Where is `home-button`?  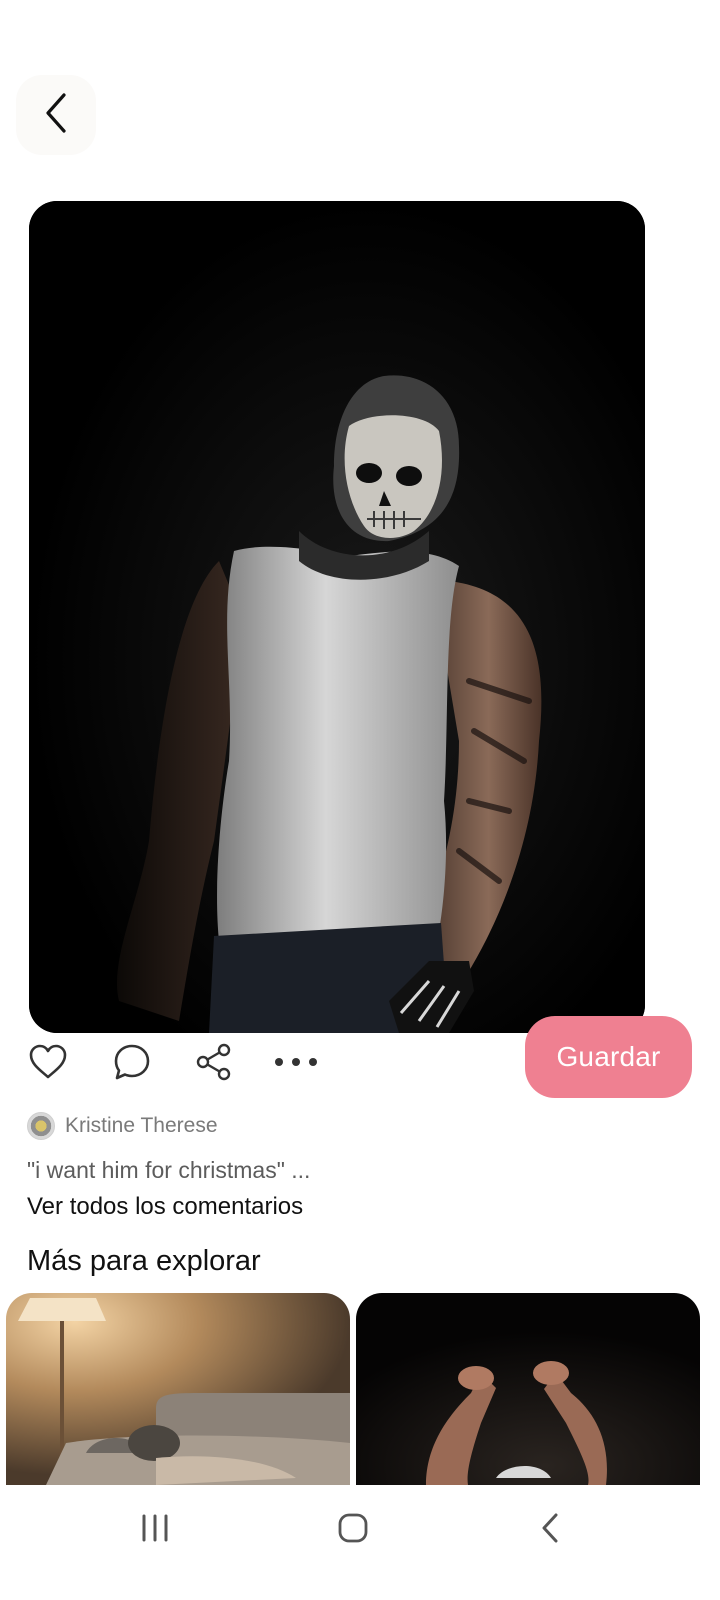 home-button is located at coordinates (353, 1530).